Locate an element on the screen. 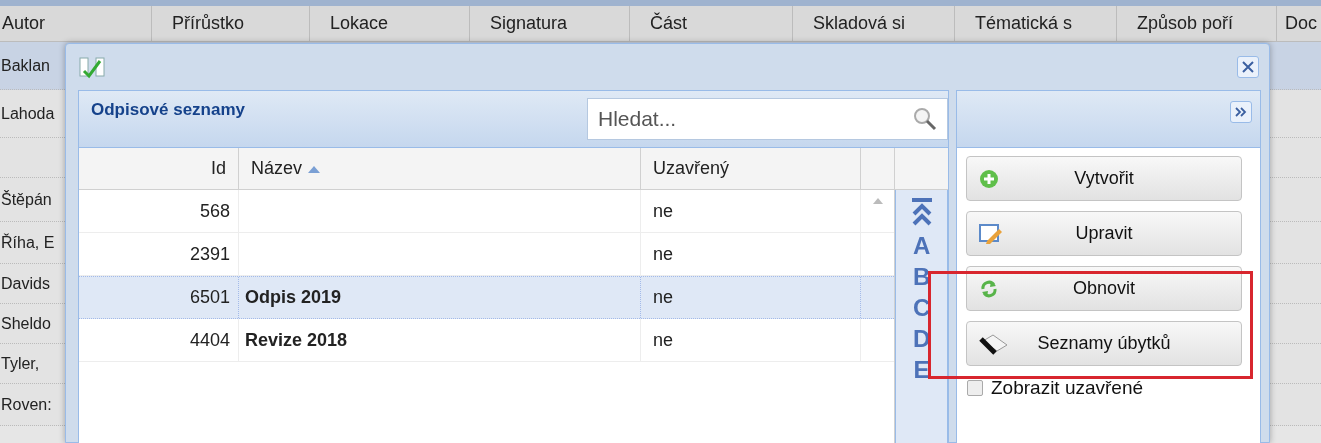 This screenshot has width=1321, height=443. column-header: Uzavřený is located at coordinates (751, 168).